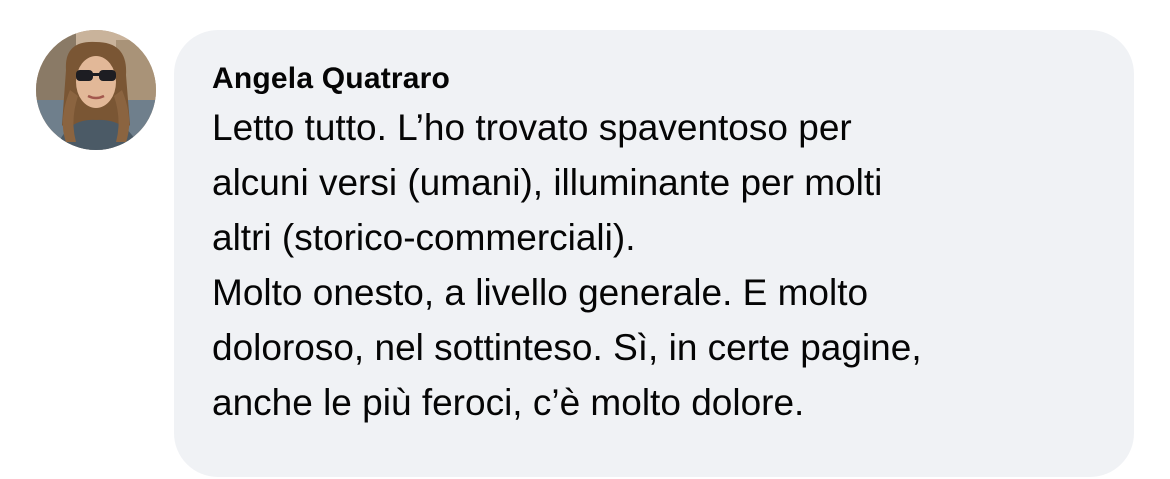  I want to click on comment-author-name: Angela Quatraro, so click(655, 79).